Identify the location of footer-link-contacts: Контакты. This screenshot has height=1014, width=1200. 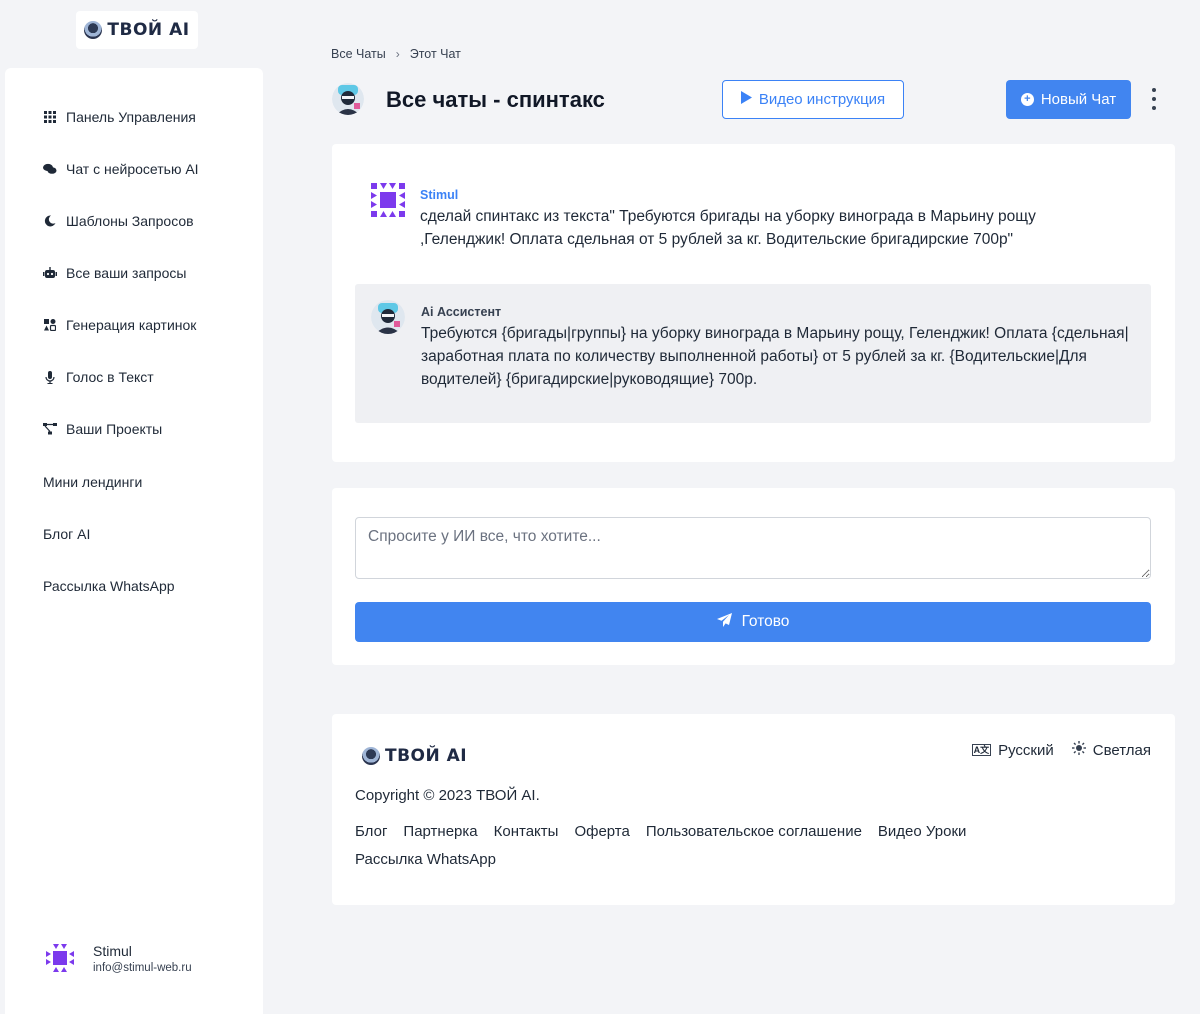
(526, 831).